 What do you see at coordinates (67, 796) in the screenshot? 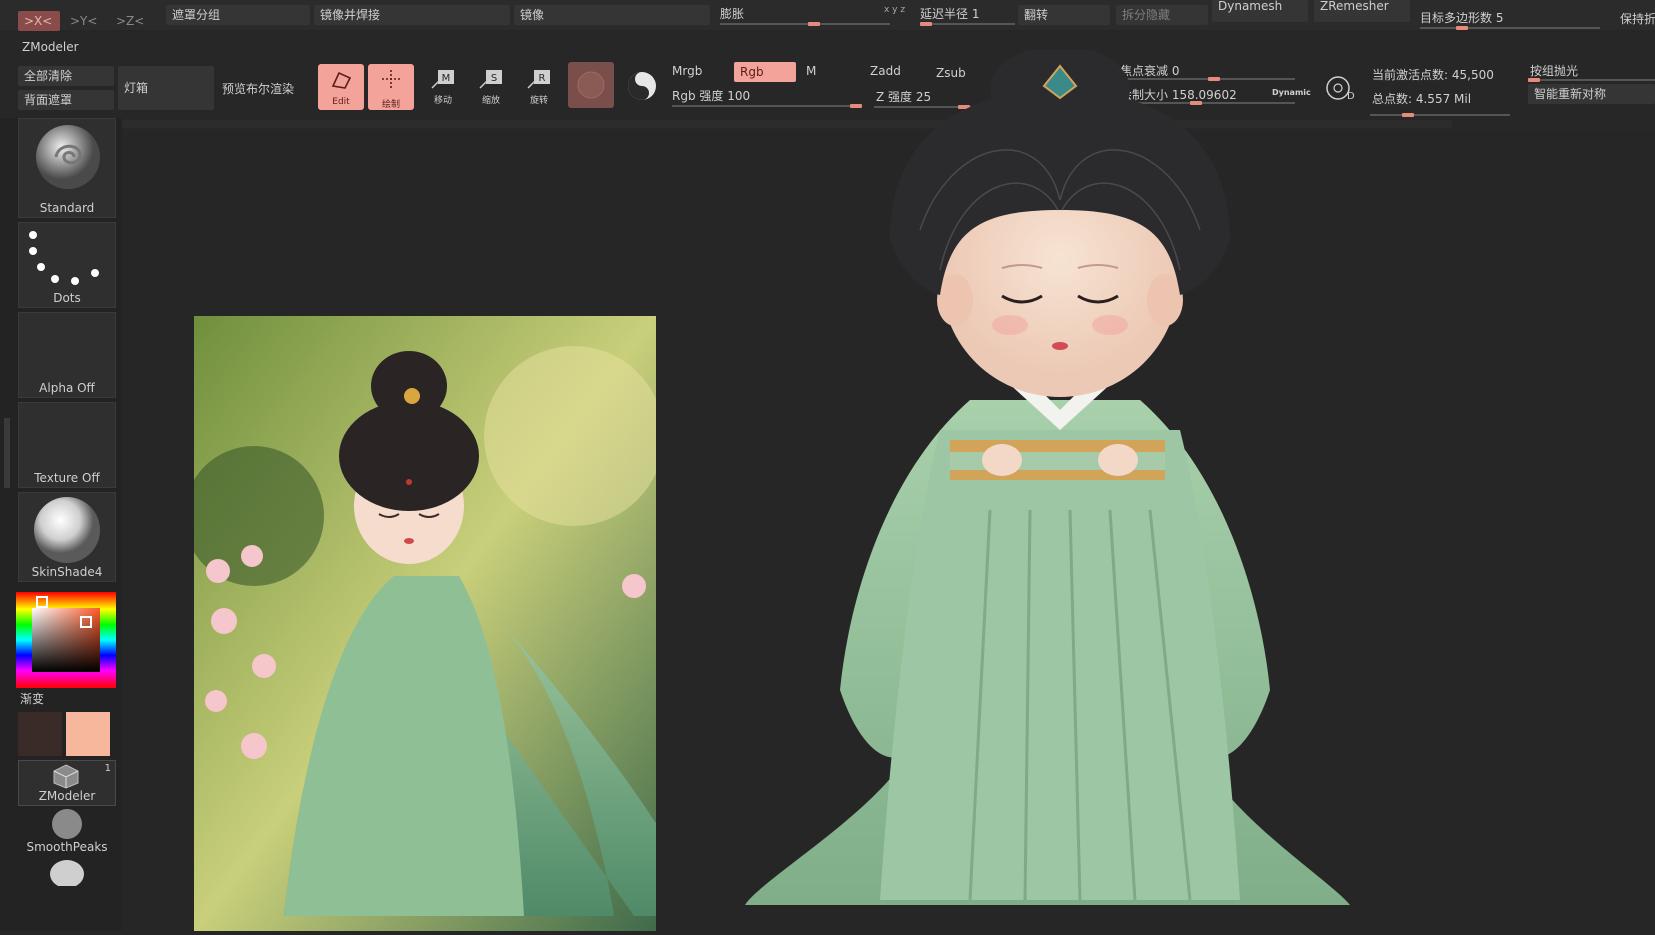
I see `tool-thumbnail-label: ZModeler` at bounding box center [67, 796].